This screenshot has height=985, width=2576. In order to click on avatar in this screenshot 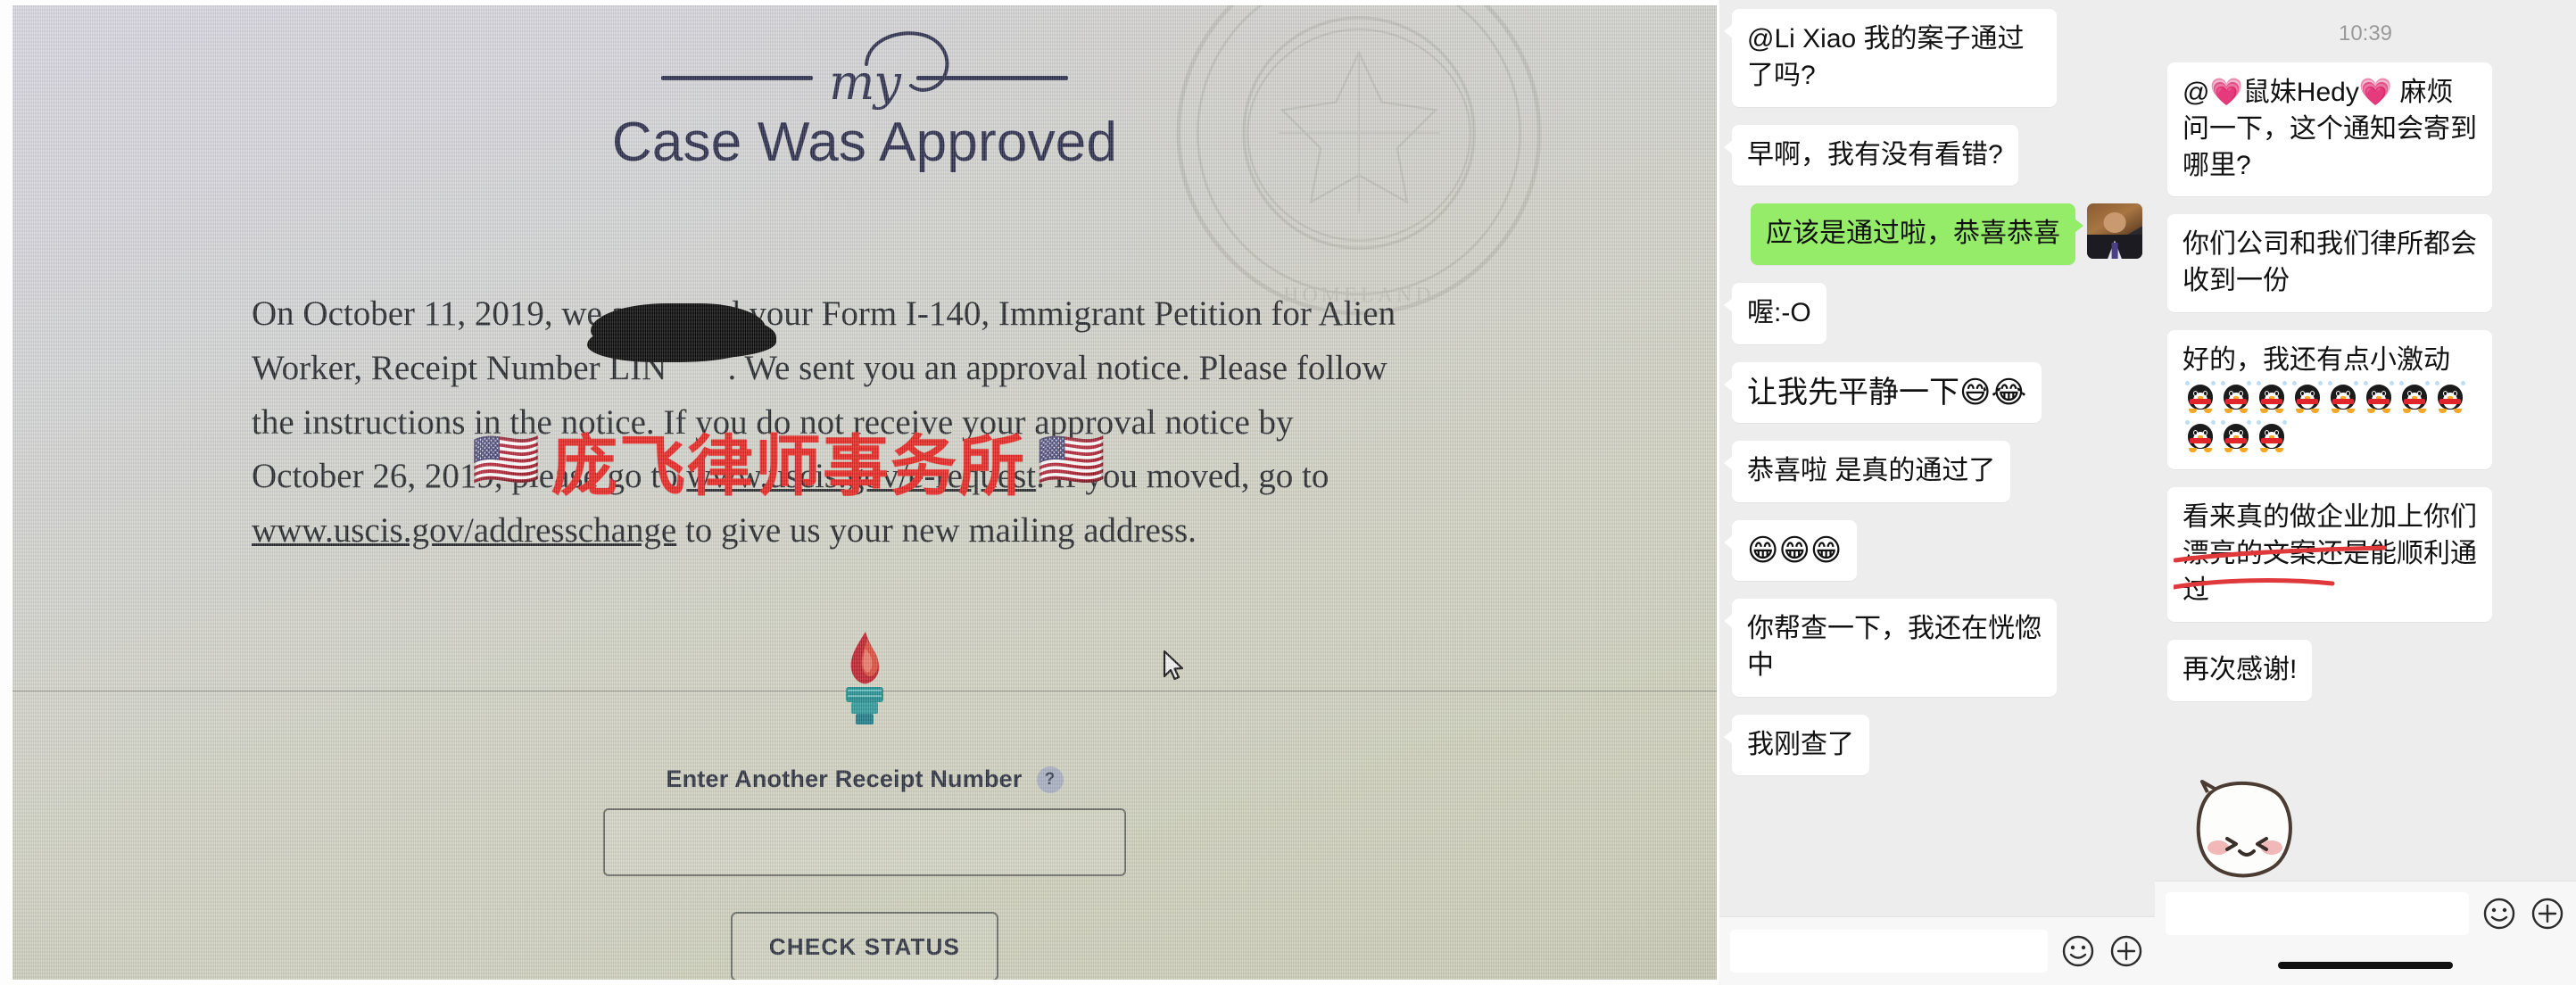, I will do `click(2114, 232)`.